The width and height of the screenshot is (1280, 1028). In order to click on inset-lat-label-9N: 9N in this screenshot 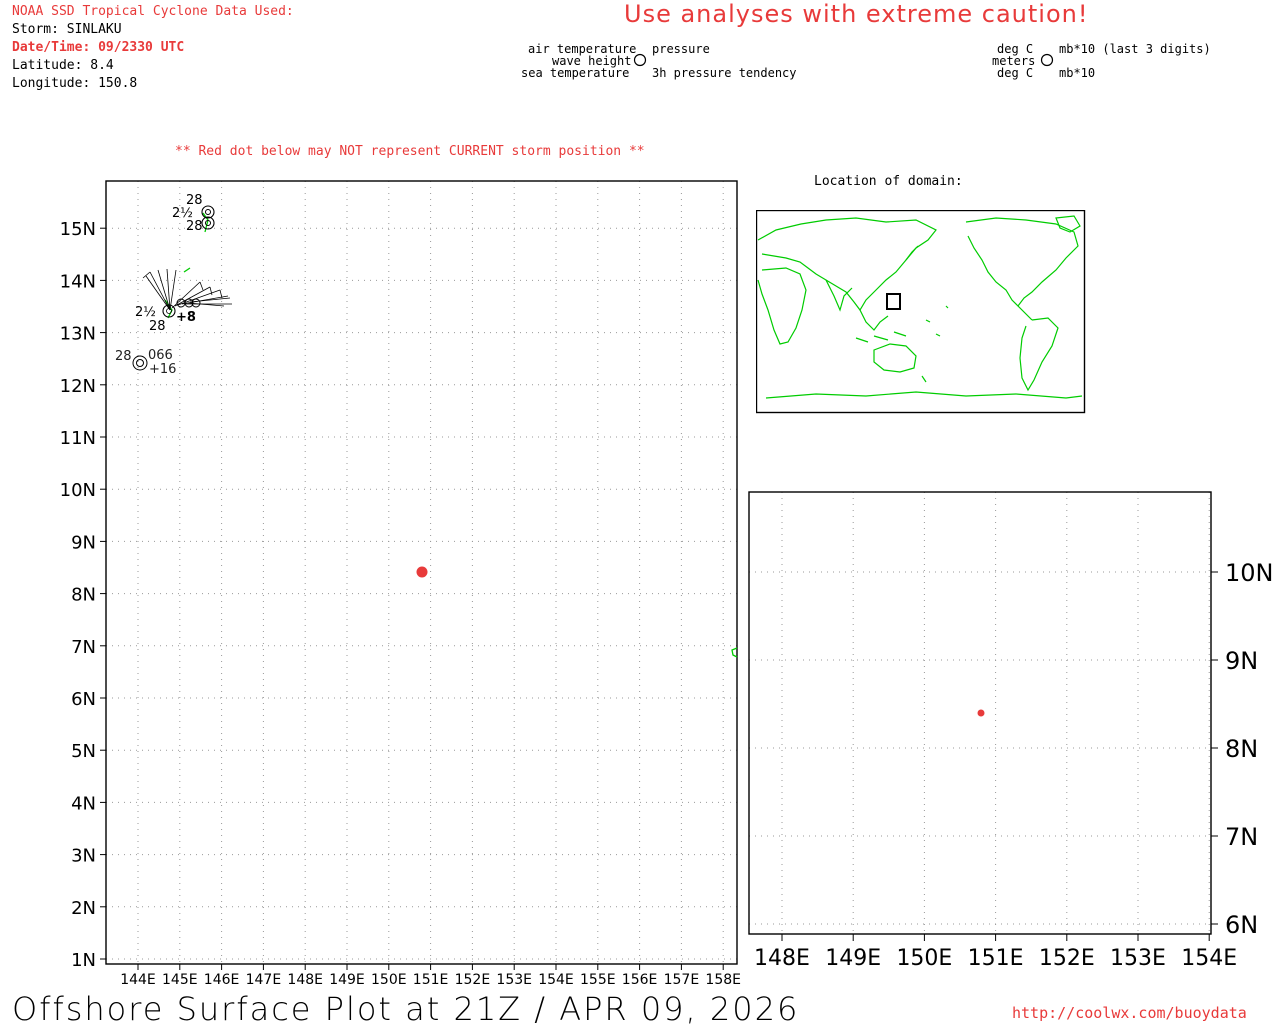, I will do `click(1241, 661)`.